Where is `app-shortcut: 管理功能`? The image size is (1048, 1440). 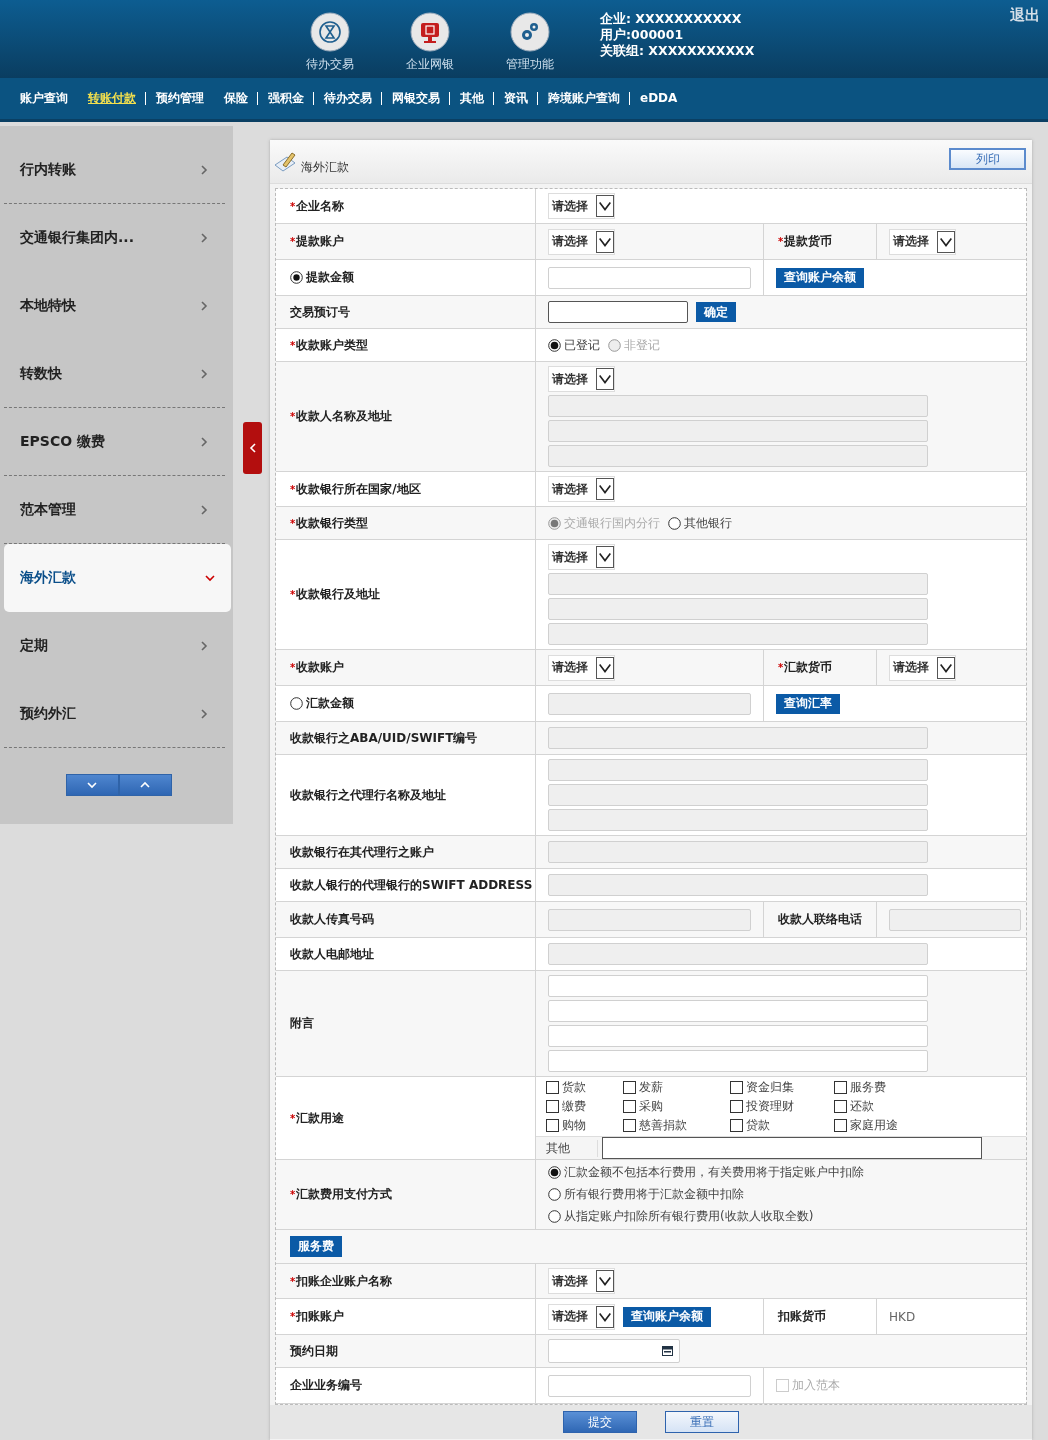
app-shortcut: 管理功能 is located at coordinates (530, 36).